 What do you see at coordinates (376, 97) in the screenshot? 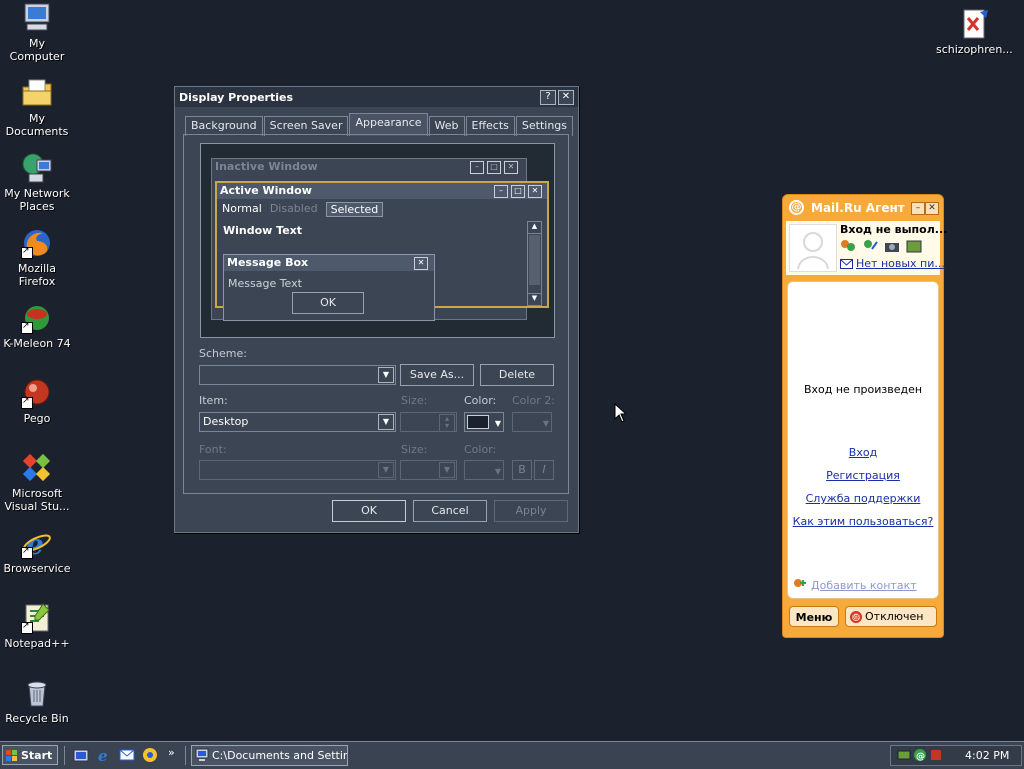
I see `window-title-bar: Display Properties` at bounding box center [376, 97].